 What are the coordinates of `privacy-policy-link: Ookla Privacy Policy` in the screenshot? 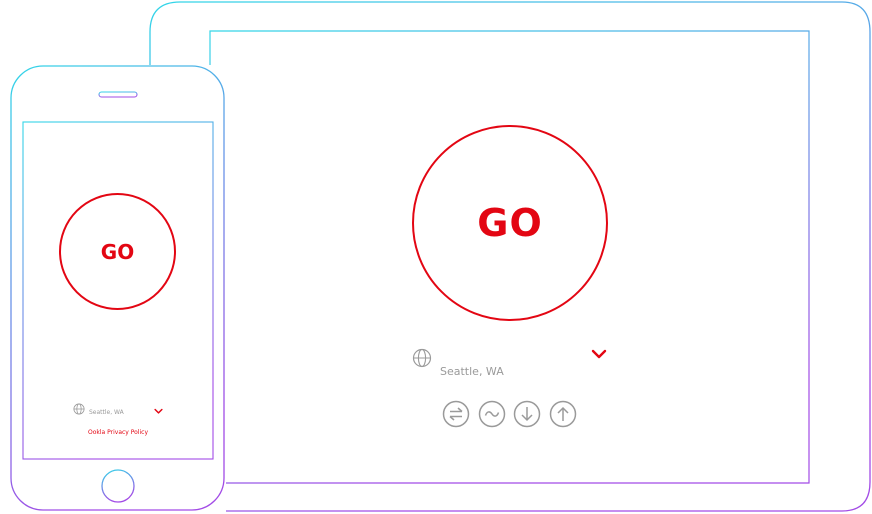 It's located at (118, 432).